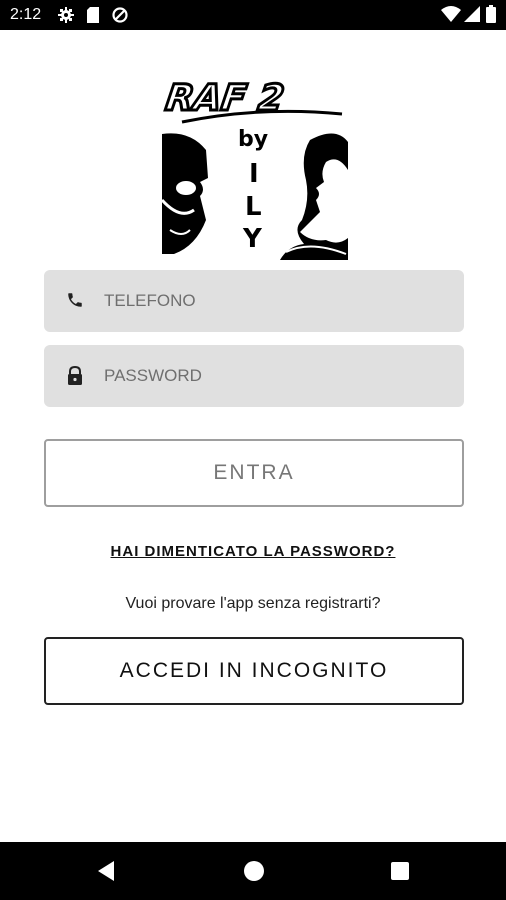 This screenshot has width=506, height=900. Describe the element at coordinates (184, 193) in the screenshot. I see `man-face-illustration` at that location.